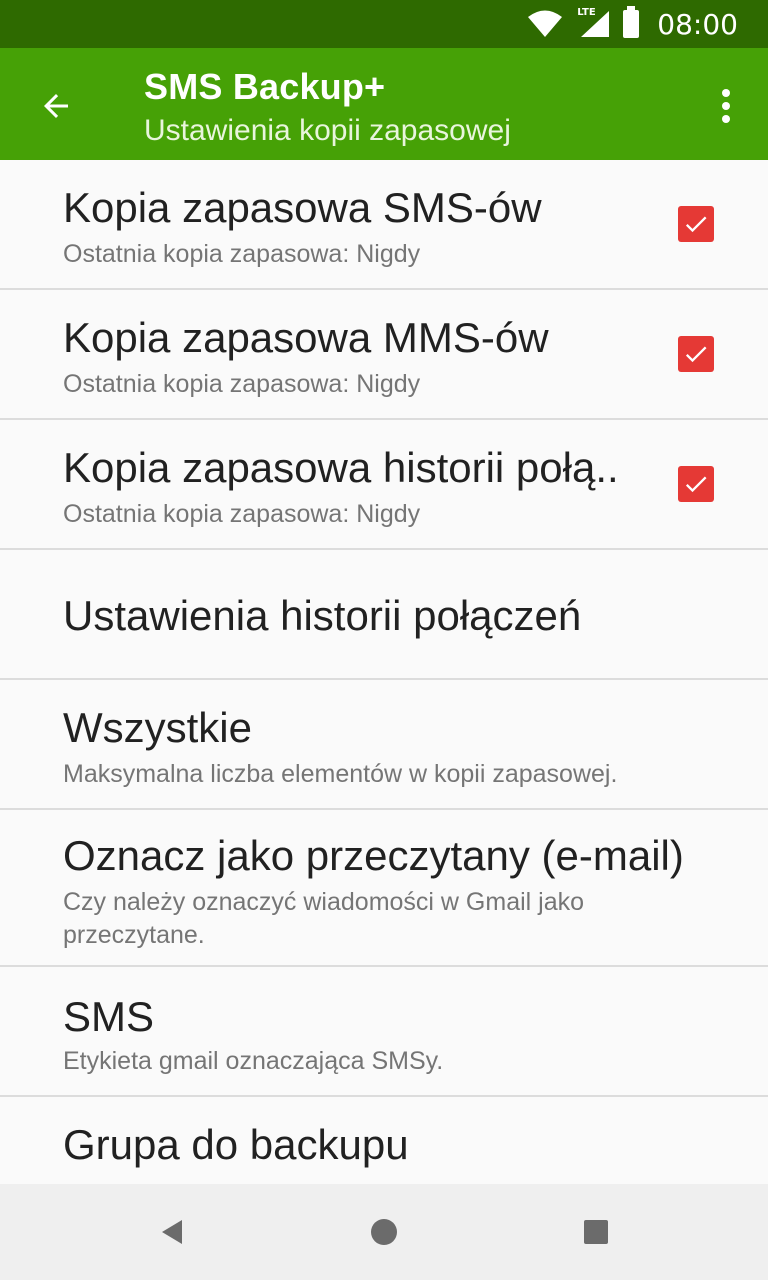  I want to click on more-vert-icon, so click(726, 106).